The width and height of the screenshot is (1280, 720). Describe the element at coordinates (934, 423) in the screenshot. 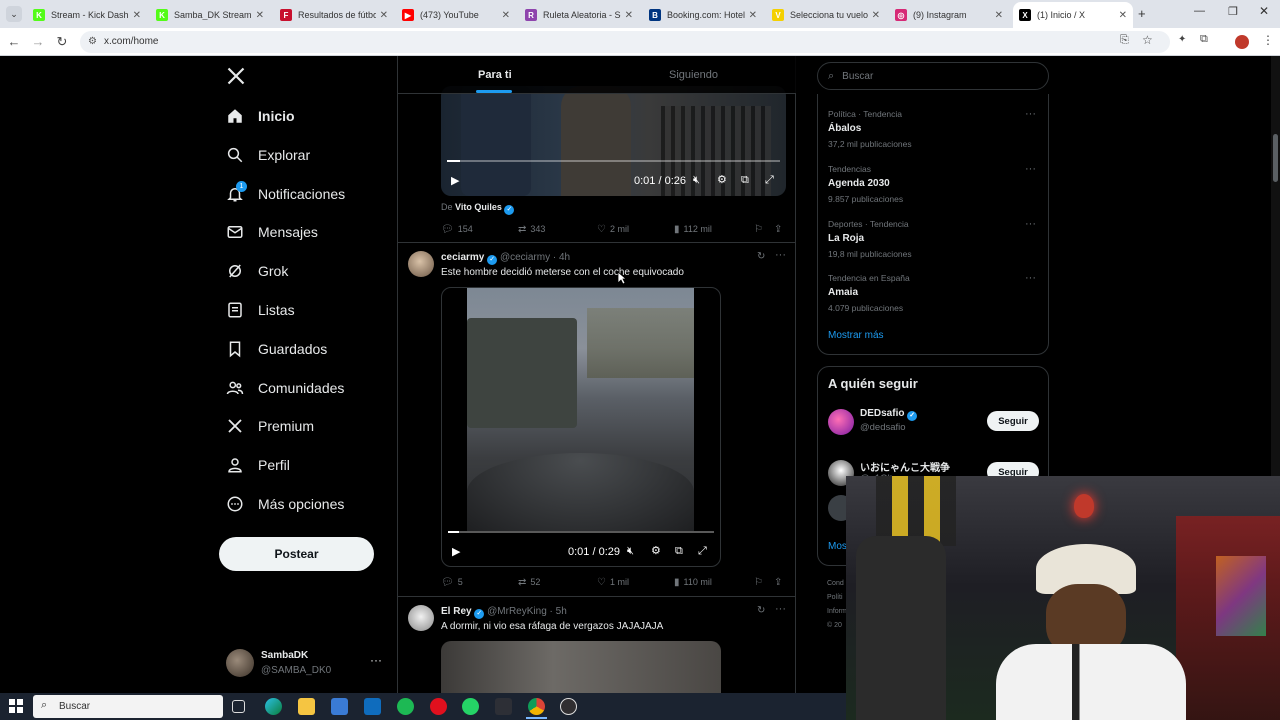

I see `follow-suggestion: DEDsafio ✓ @dedsafio Seguir` at that location.